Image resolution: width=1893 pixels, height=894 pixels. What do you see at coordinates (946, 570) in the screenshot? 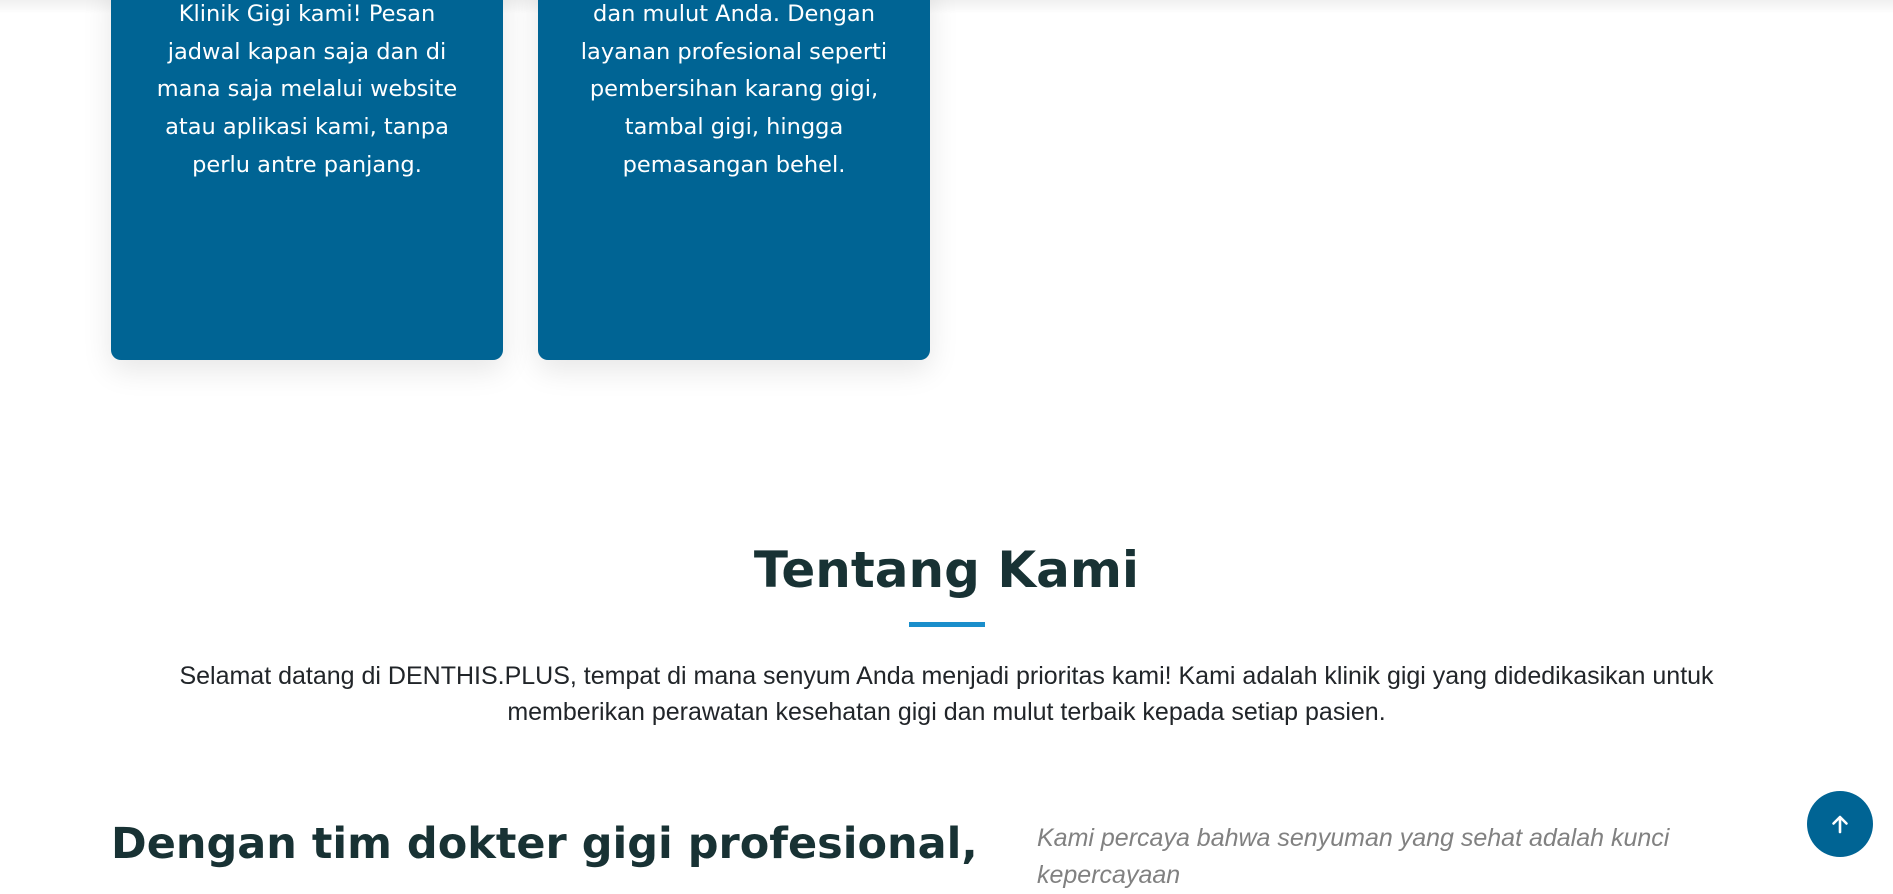
I see `about-section-title: Tentang Kami` at bounding box center [946, 570].